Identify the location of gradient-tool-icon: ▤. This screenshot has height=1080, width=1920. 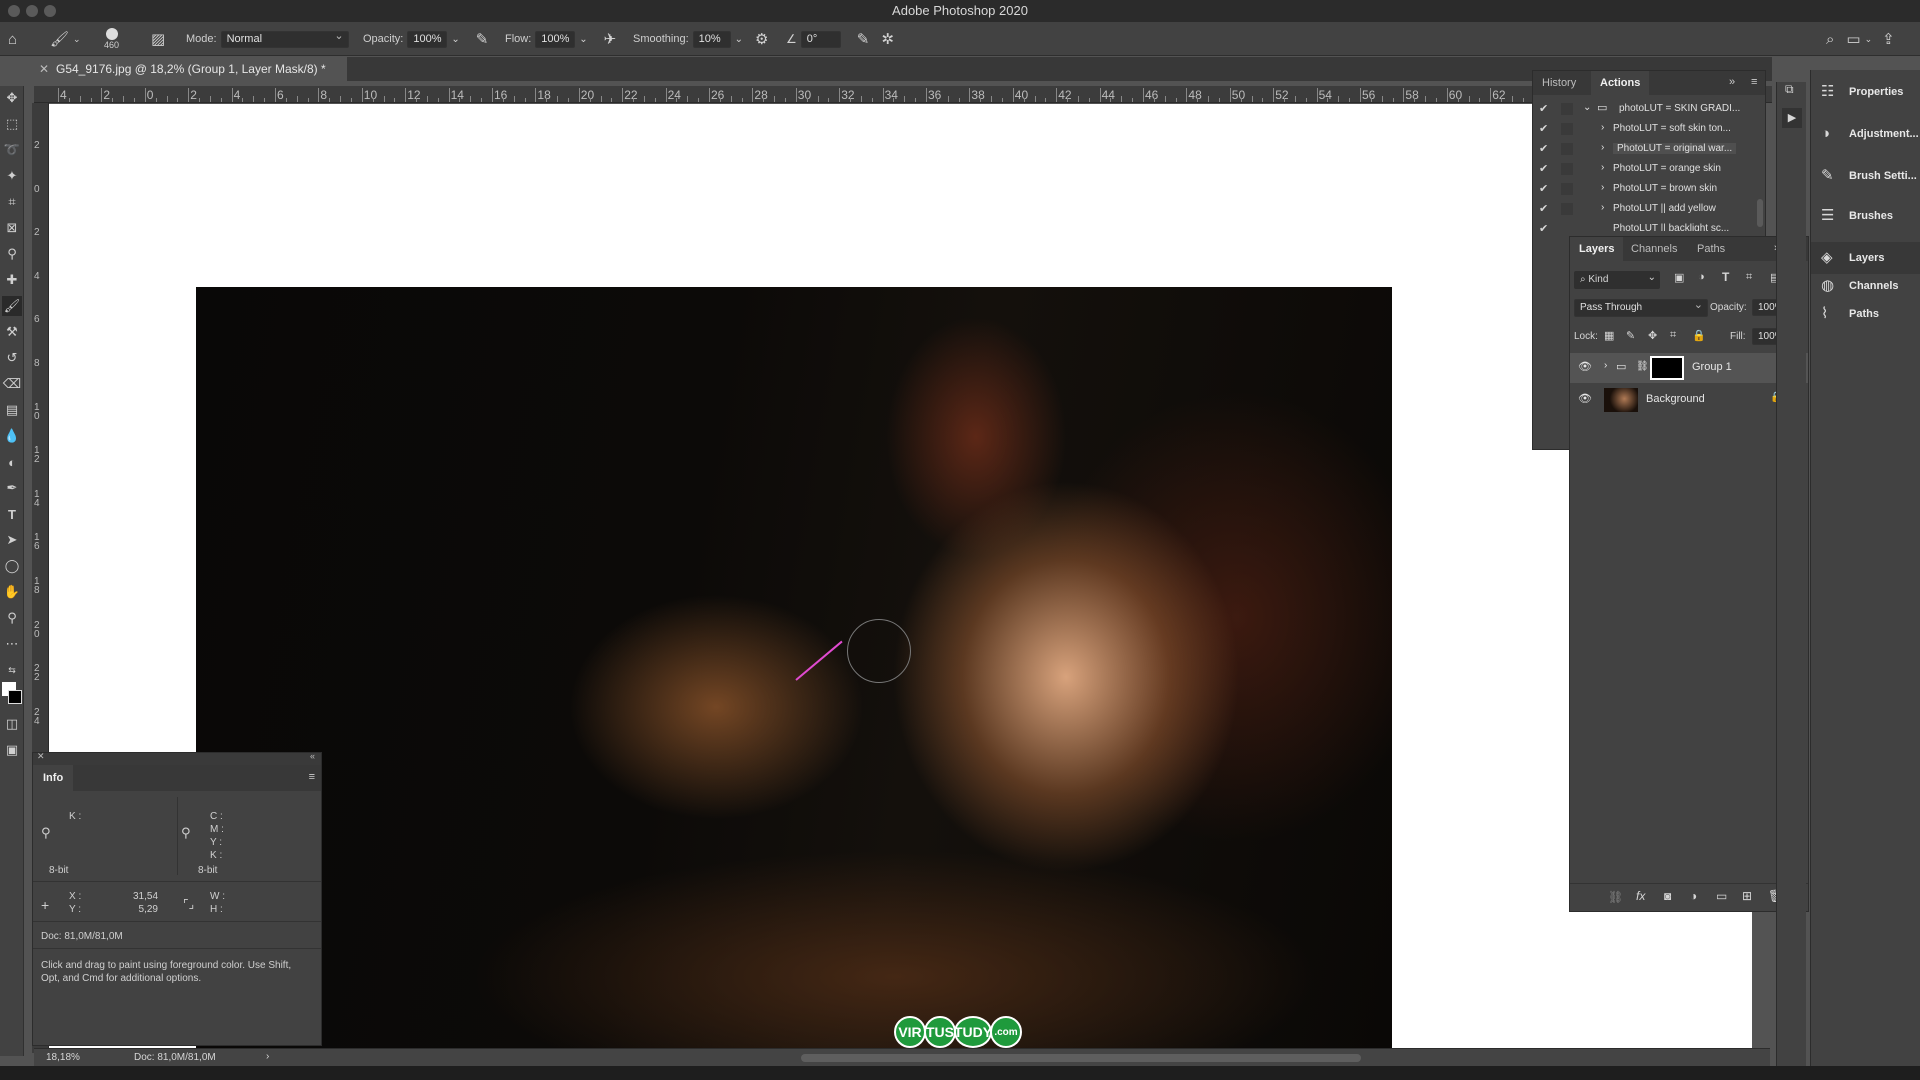
(12, 410).